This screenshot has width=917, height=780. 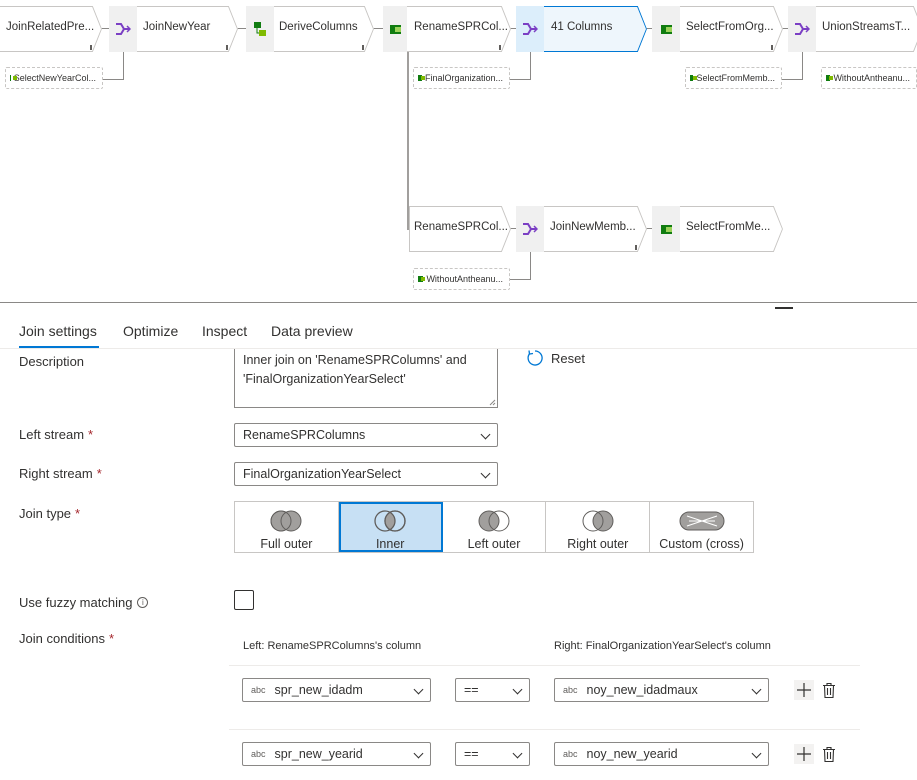 I want to click on left-outer-join-icon, so click(x=494, y=521).